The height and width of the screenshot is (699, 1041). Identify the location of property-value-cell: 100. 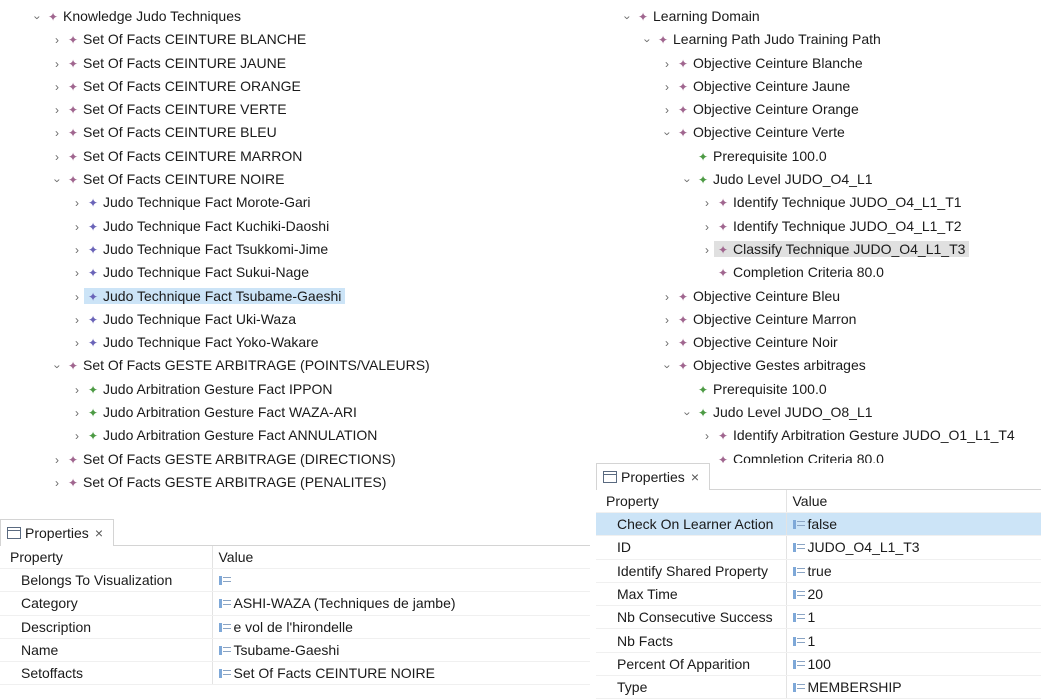
(913, 664).